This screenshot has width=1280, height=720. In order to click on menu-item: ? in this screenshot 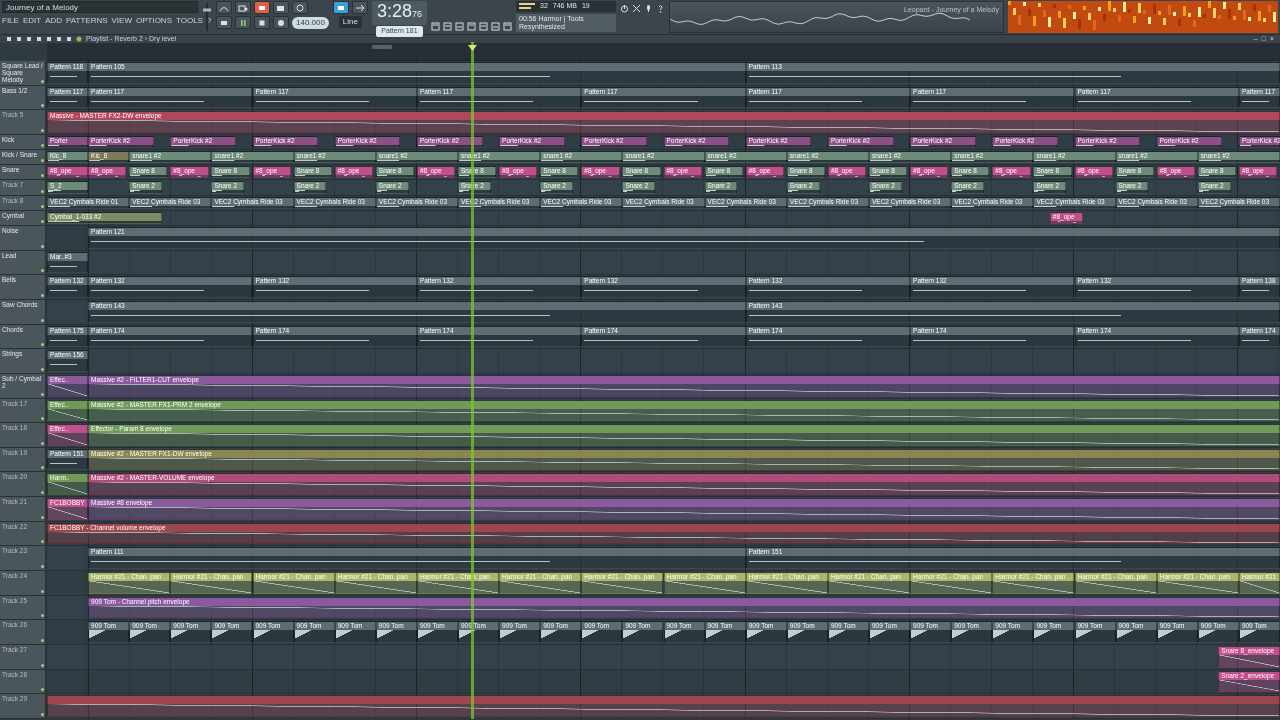, I will do `click(209, 21)`.